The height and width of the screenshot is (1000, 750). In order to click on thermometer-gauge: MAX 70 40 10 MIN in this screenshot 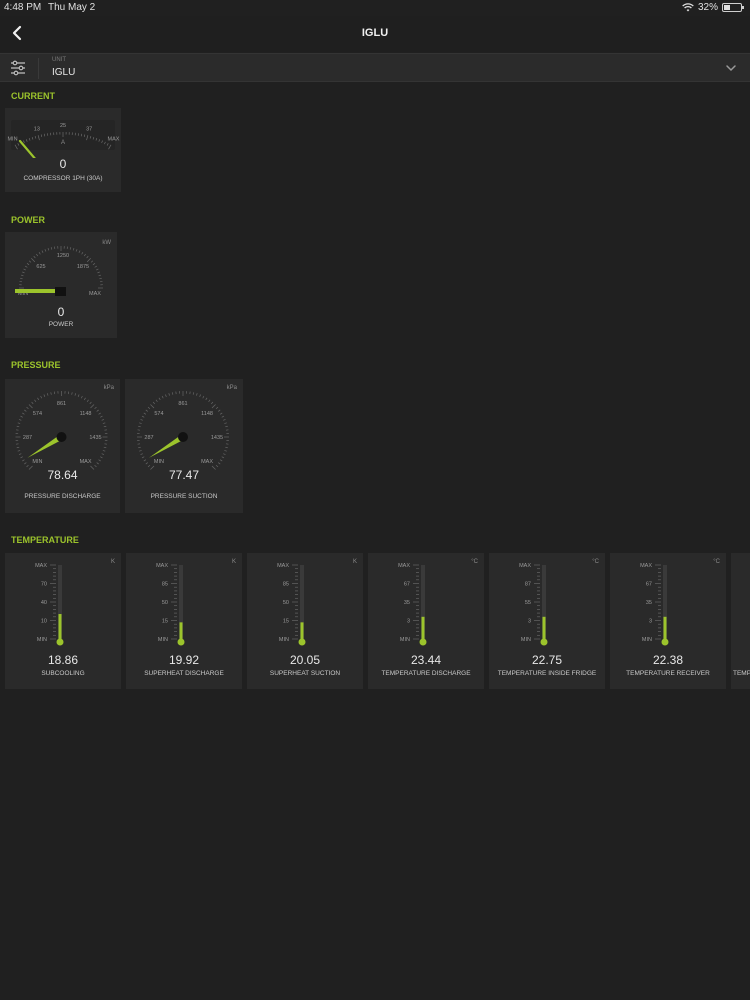, I will do `click(49, 604)`.